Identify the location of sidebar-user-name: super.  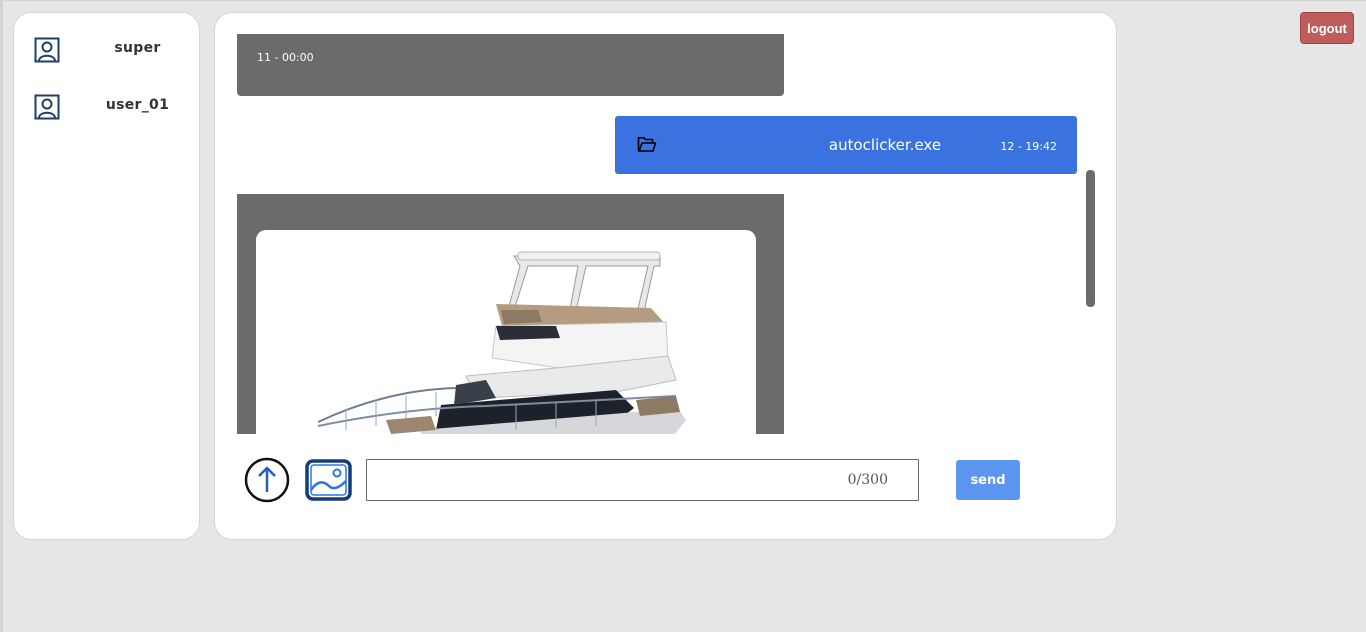
(137, 48).